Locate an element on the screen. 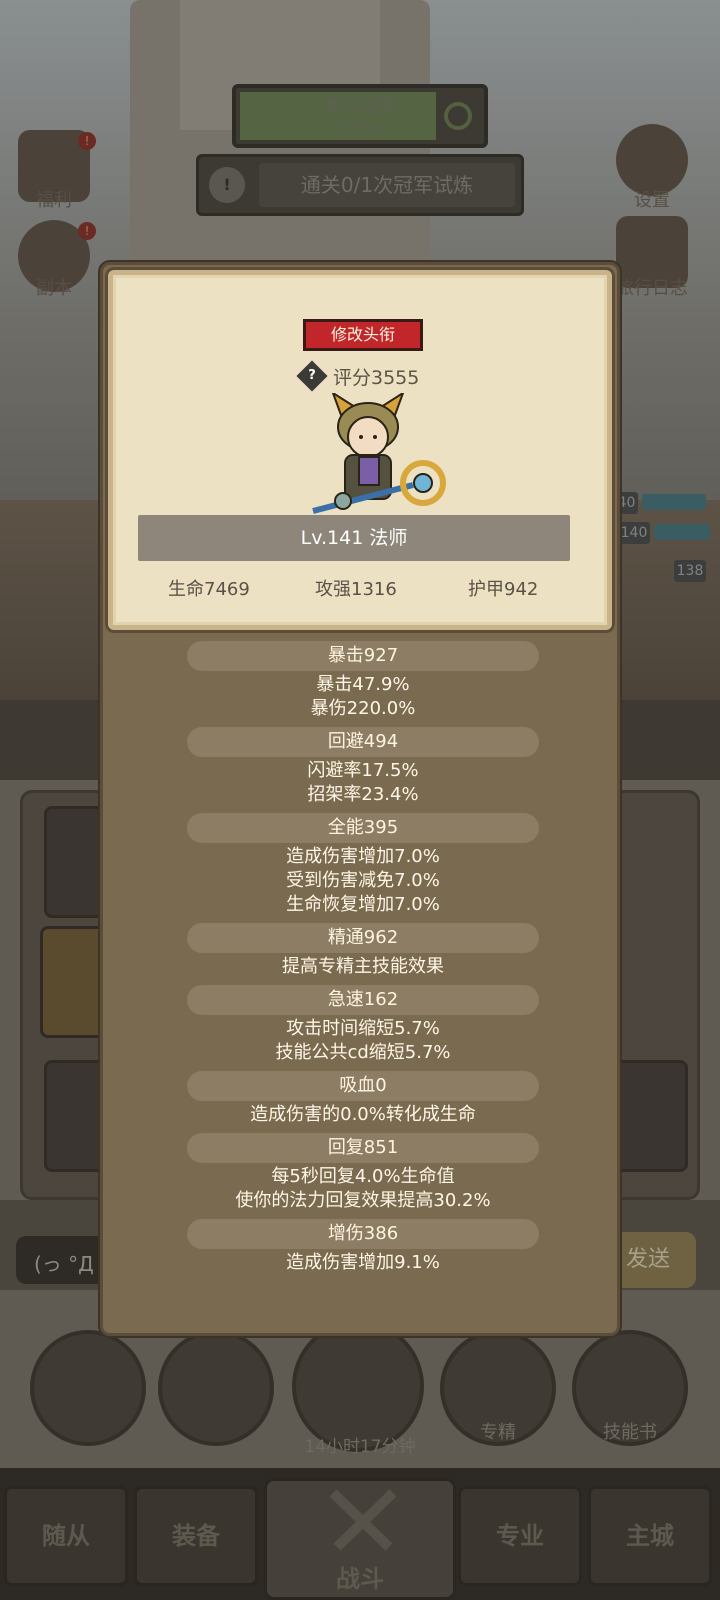 This screenshot has width=720, height=1600. help-glyph: ? is located at coordinates (312, 375).